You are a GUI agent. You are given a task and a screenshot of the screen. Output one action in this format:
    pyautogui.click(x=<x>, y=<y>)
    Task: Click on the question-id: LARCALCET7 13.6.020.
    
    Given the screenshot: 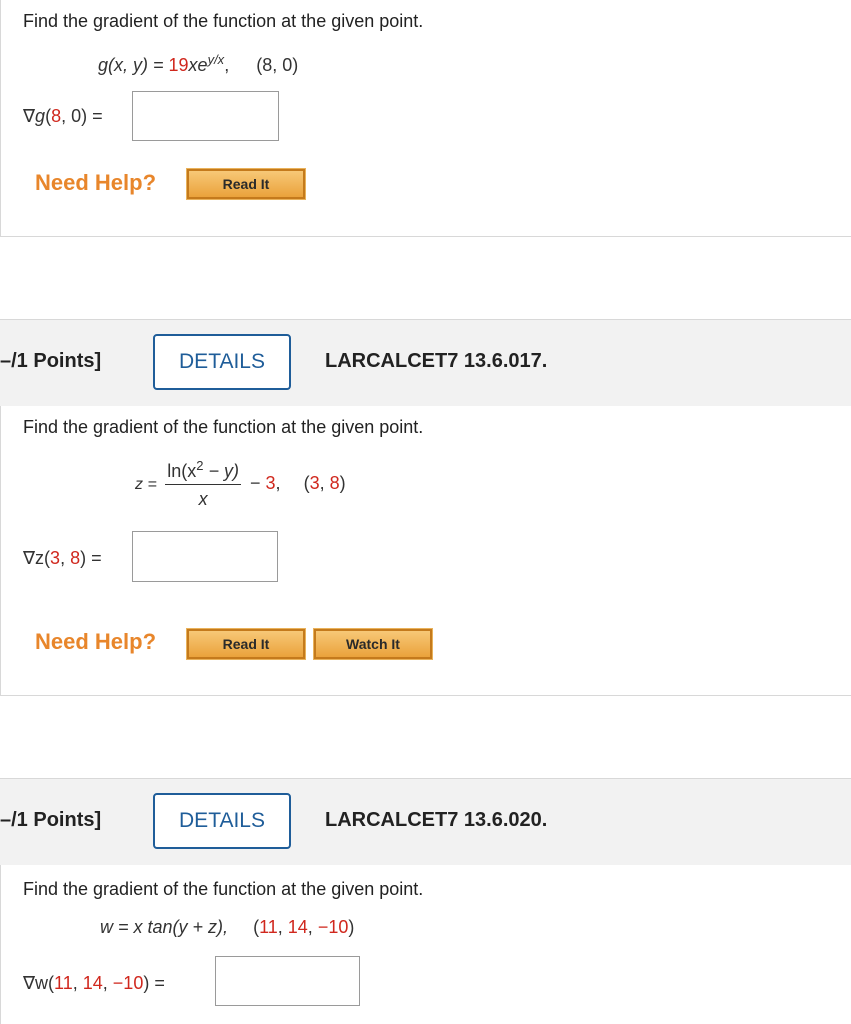 What is the action you would take?
    pyautogui.click(x=436, y=820)
    